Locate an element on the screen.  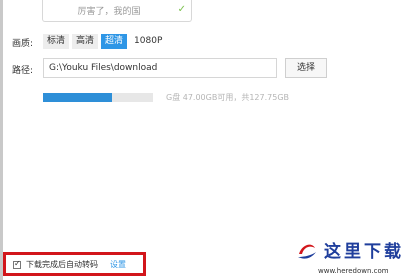
window-edge is located at coordinates (1, 140).